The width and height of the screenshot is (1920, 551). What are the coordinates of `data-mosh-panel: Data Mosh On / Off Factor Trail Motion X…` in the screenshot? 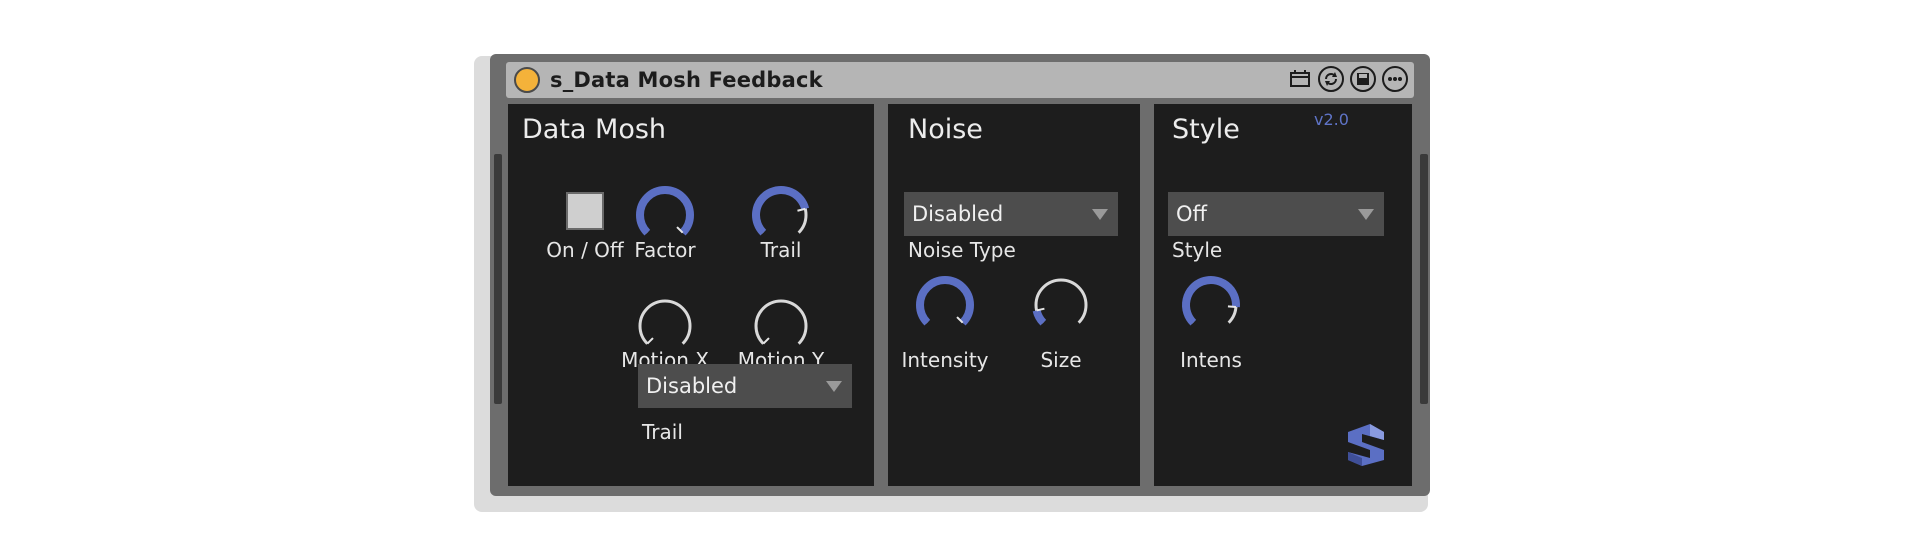 It's located at (691, 295).